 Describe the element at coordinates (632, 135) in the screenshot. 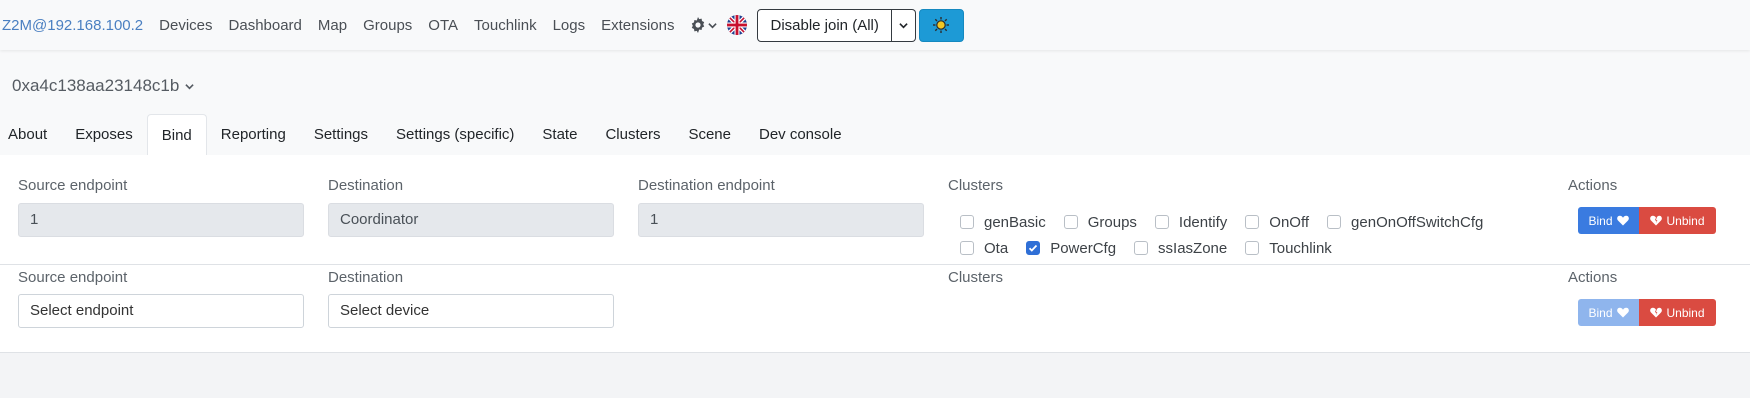

I see `tab-clusters: Clusters` at that location.